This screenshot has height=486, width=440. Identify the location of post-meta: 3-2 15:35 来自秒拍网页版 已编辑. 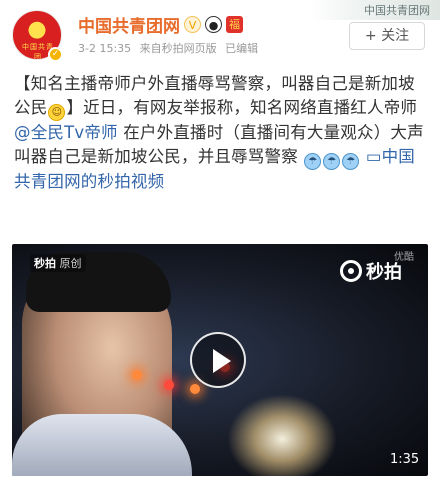
(170, 48).